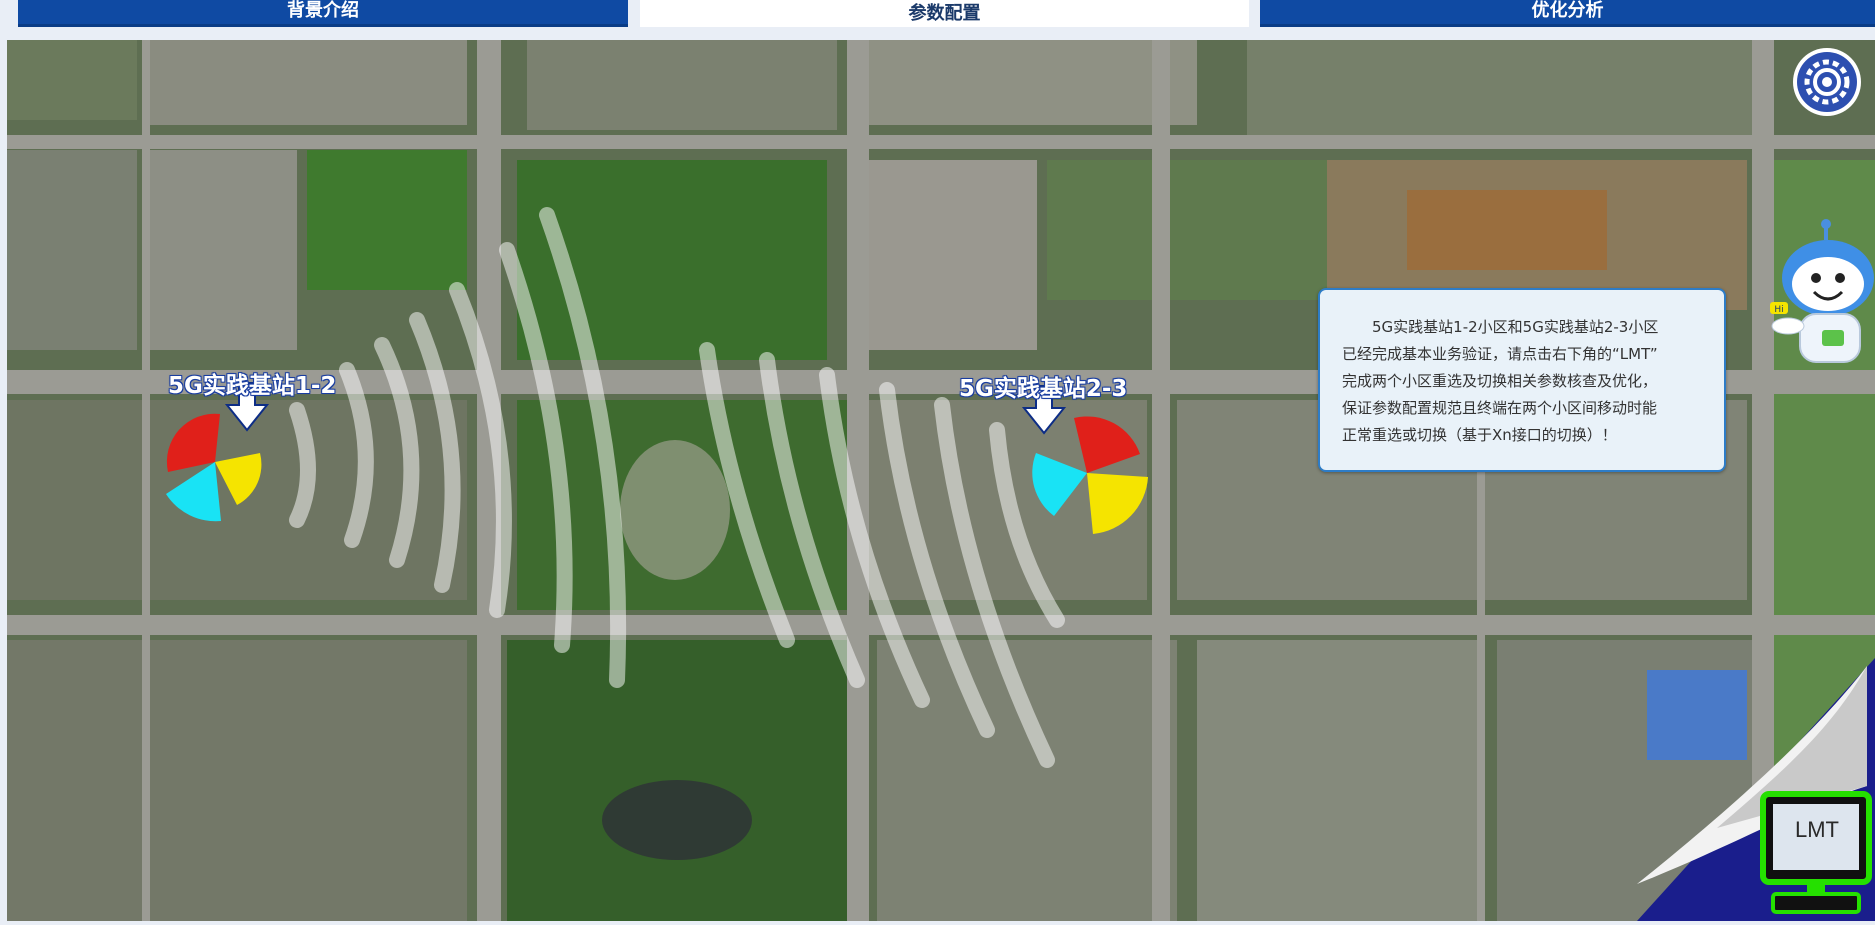 Image resolution: width=1875 pixels, height=925 pixels. I want to click on assistant-robot: Hi, so click(1822, 295).